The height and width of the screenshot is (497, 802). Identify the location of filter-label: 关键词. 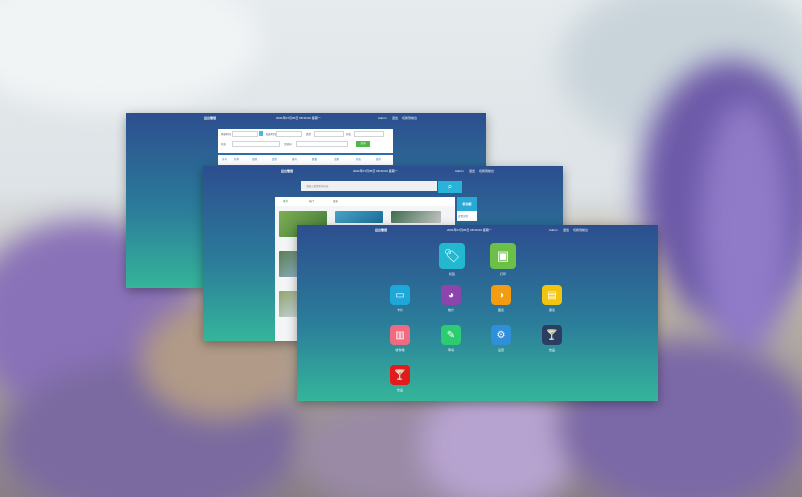
(288, 144).